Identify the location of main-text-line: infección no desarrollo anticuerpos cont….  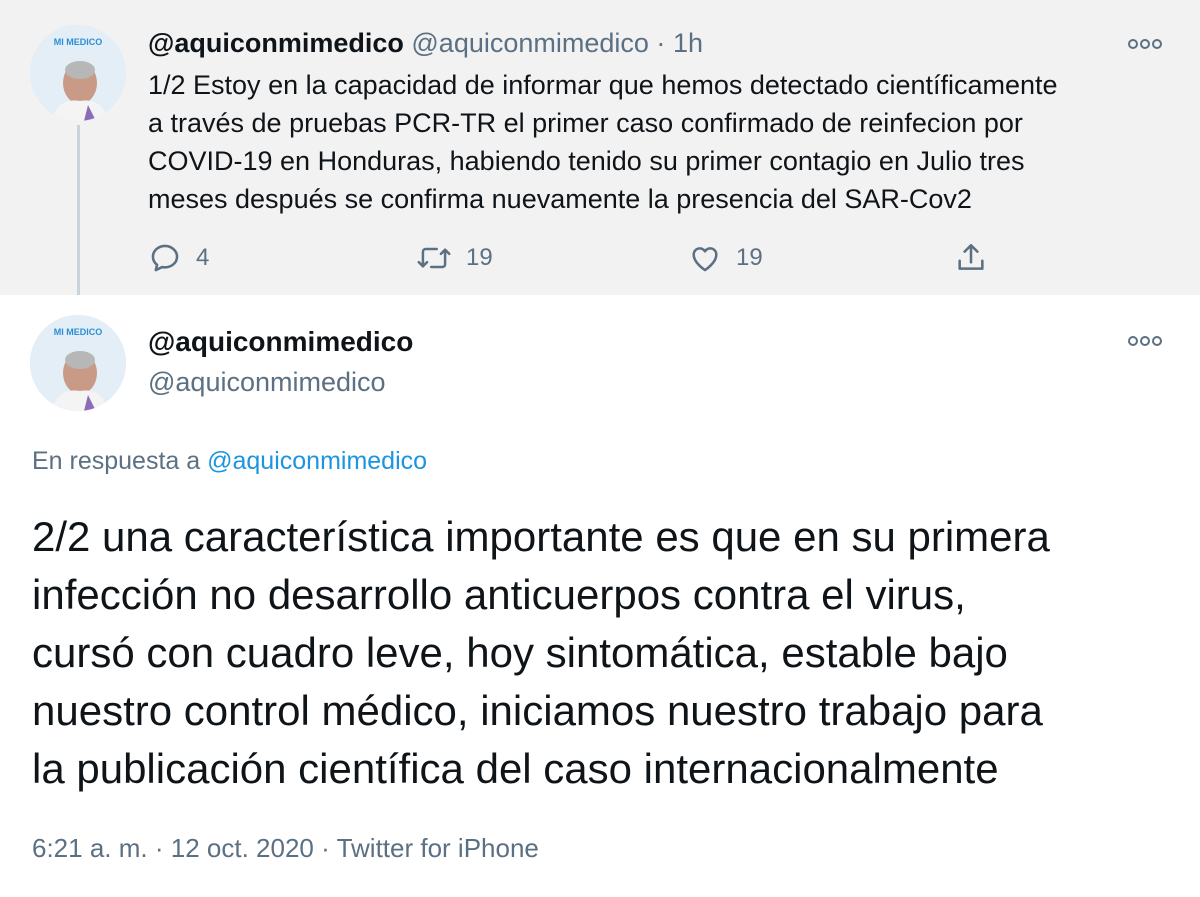
(499, 594).